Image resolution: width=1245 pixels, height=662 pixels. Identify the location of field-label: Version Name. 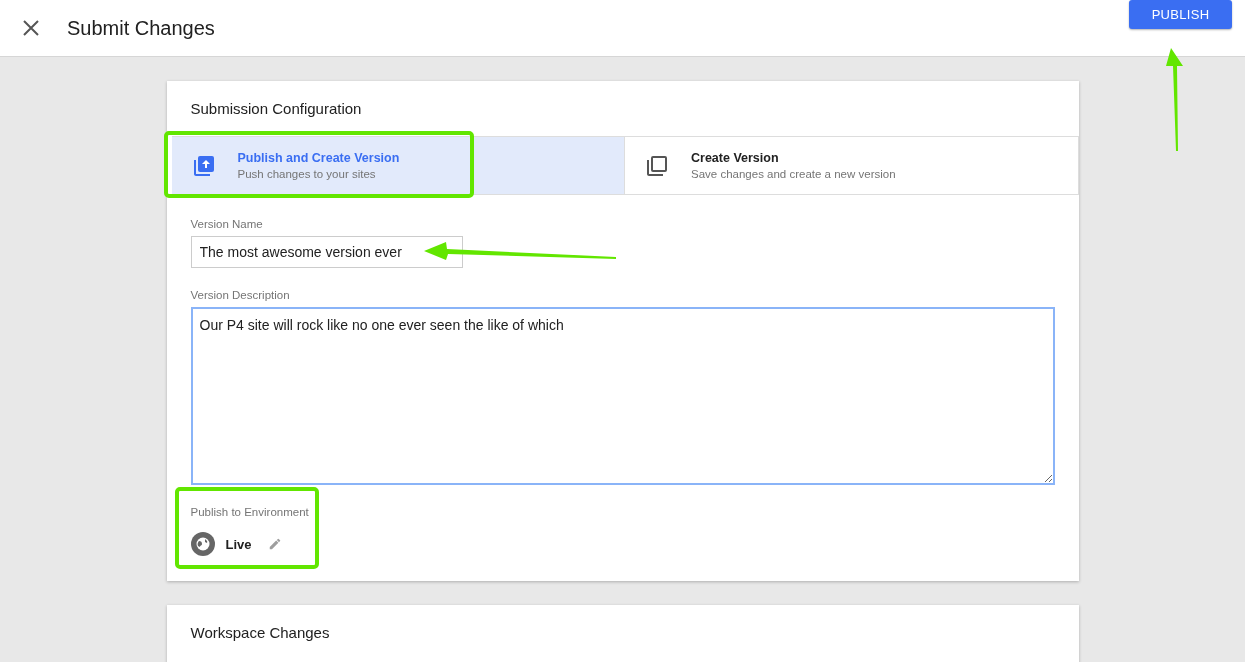
(227, 224).